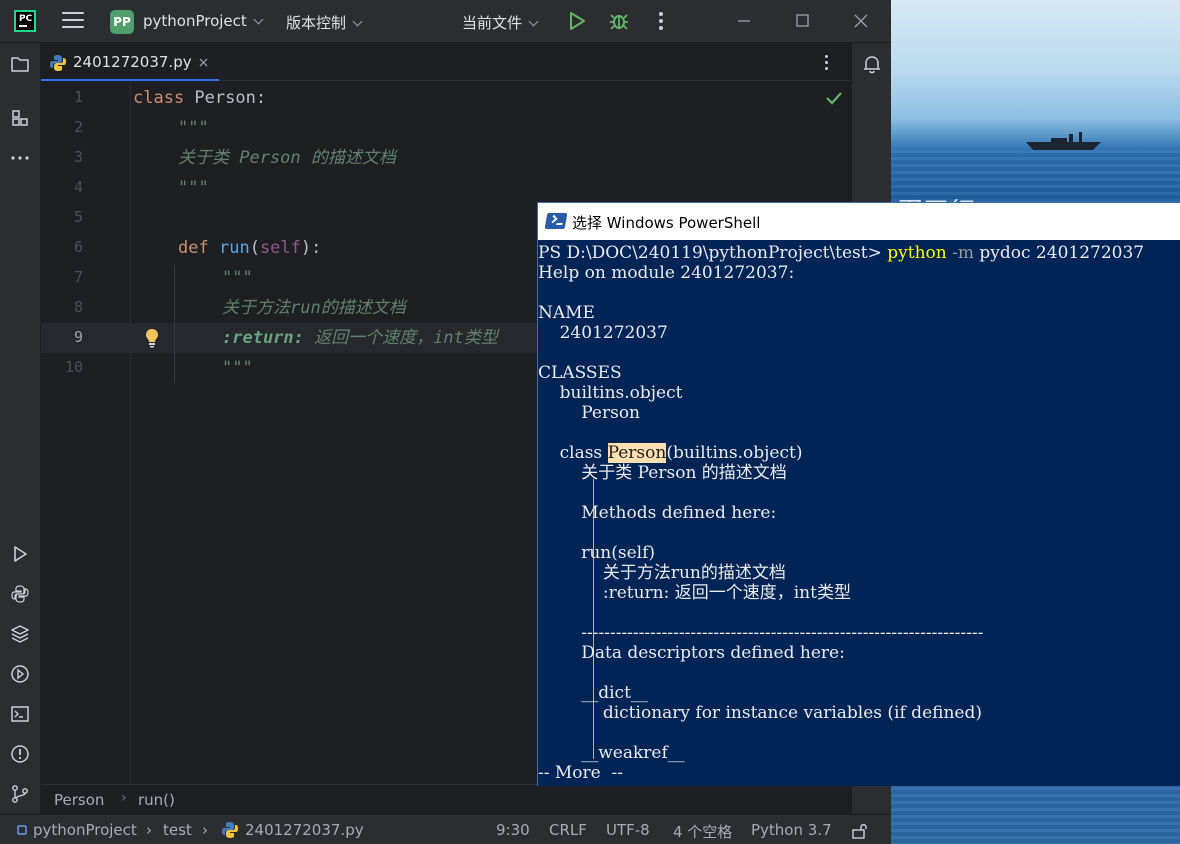  I want to click on left-tool-strip, so click(20, 428).